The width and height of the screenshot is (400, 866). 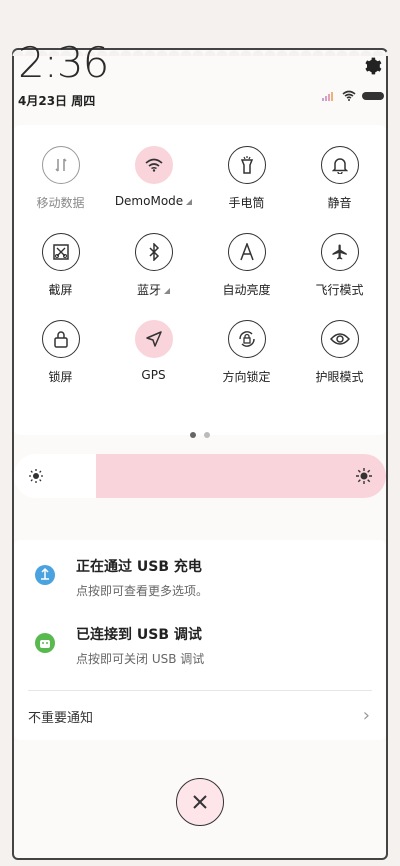 What do you see at coordinates (57, 101) in the screenshot?
I see `date-label: 4月23日 周四` at bounding box center [57, 101].